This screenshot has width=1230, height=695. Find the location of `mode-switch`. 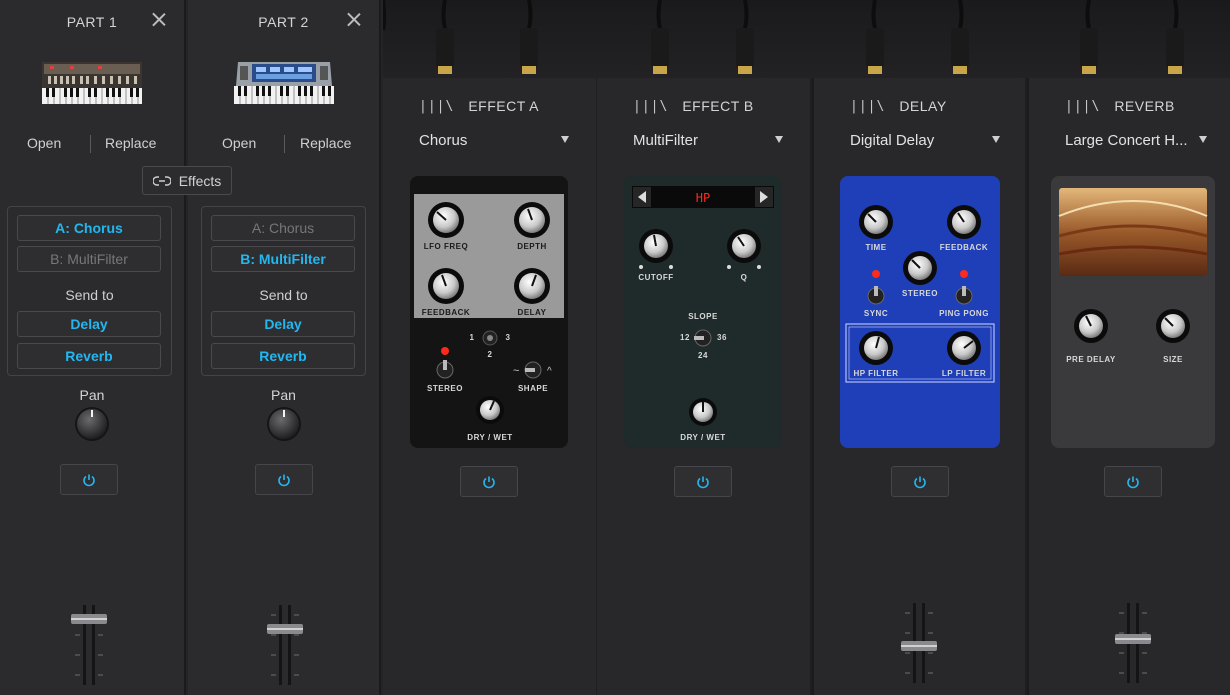

mode-switch is located at coordinates (490, 338).